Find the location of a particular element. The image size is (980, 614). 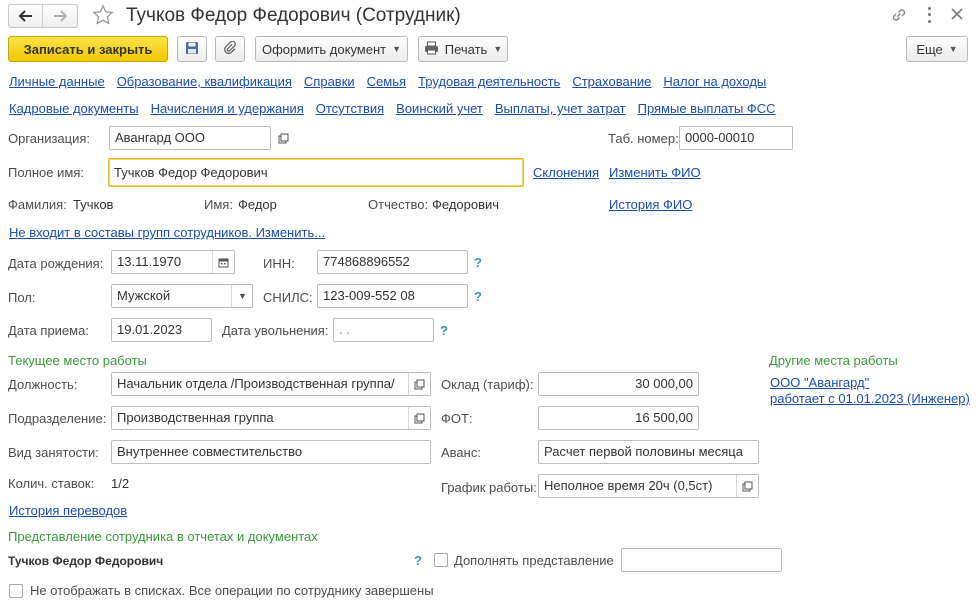

printer-icon is located at coordinates (431, 49).